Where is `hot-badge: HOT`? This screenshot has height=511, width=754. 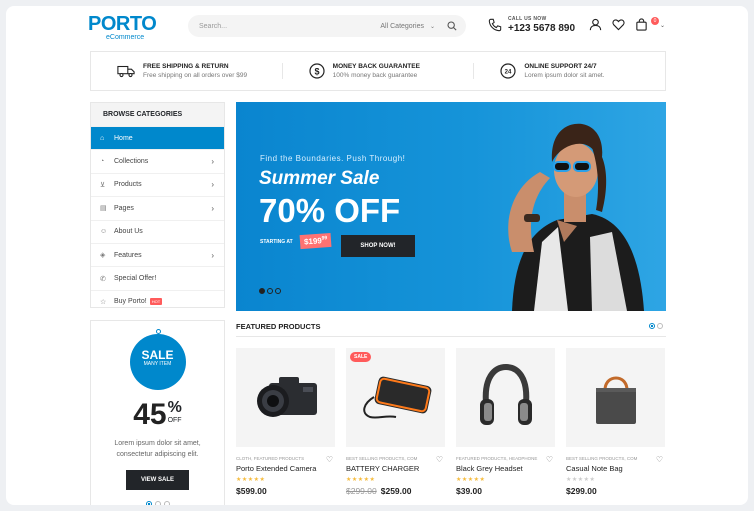
hot-badge: HOT is located at coordinates (156, 302).